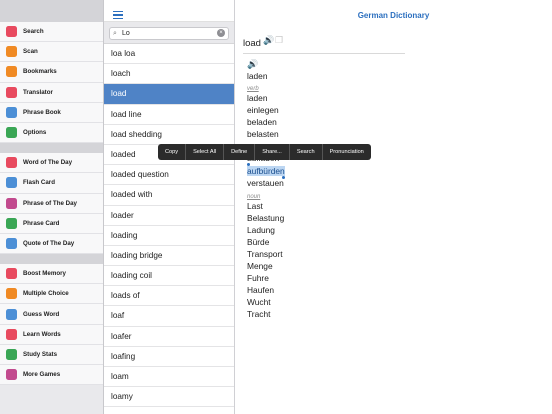 This screenshot has width=552, height=414. What do you see at coordinates (254, 197) in the screenshot?
I see `pos-label-noun: noun` at bounding box center [254, 197].